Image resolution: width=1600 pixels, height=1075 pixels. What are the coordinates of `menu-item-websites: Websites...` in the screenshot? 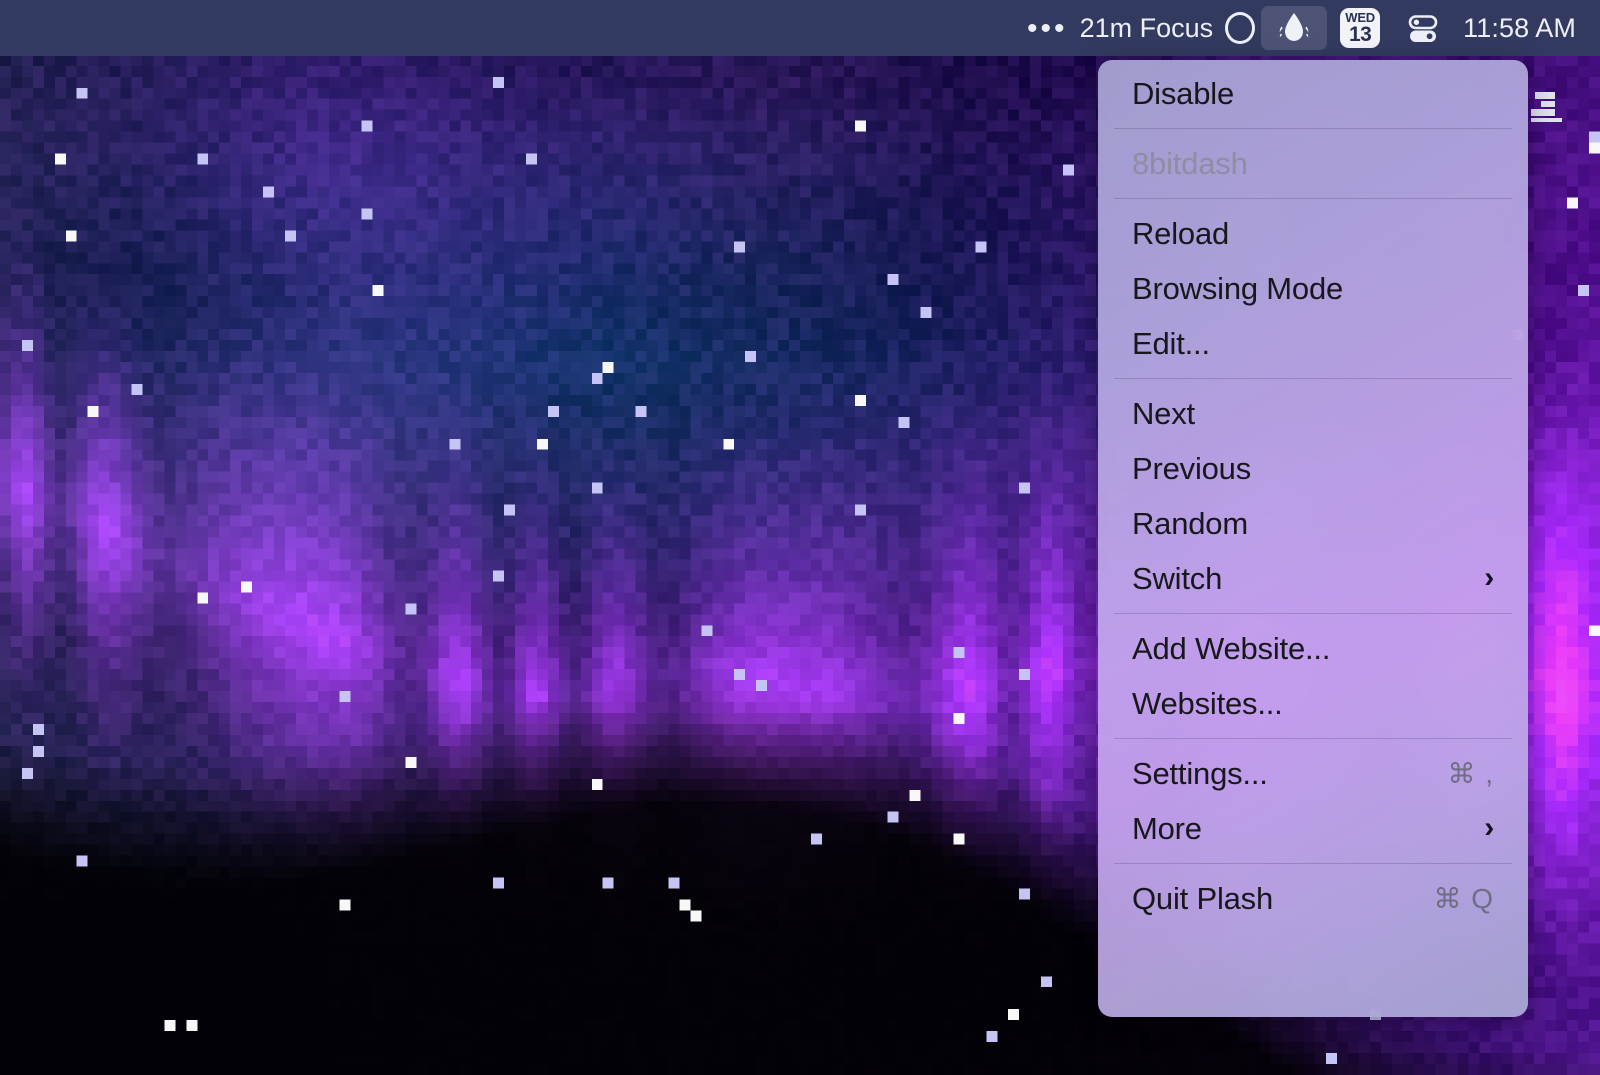 It's located at (1313, 703).